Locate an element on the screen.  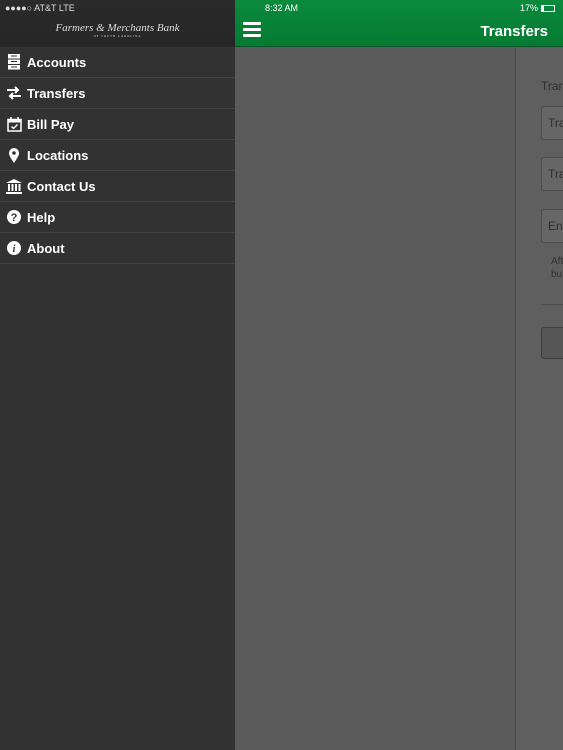
sidebar-item-contact-us: Contact Us is located at coordinates (117, 186).